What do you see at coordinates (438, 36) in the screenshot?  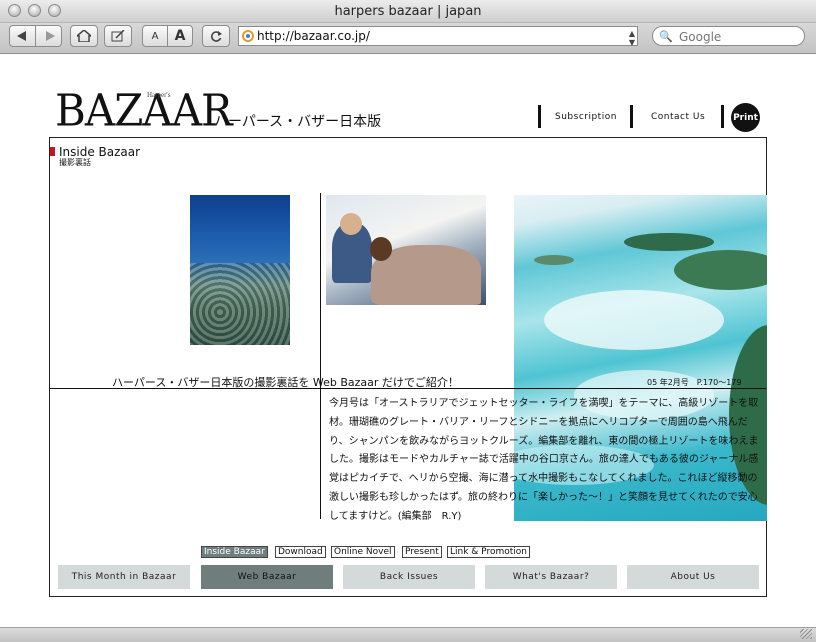 I see `address-bar: http://bazaar.co.jp/ ▲ ▼` at bounding box center [438, 36].